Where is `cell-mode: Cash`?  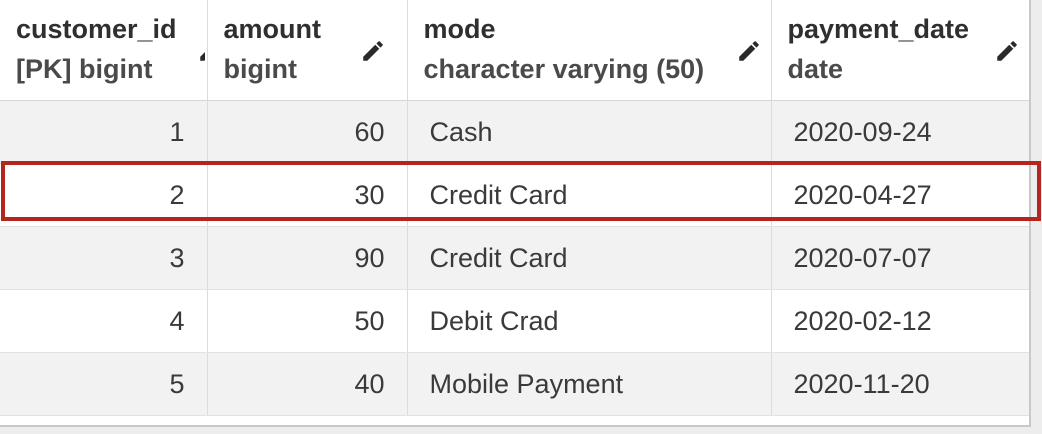 cell-mode: Cash is located at coordinates (589, 132).